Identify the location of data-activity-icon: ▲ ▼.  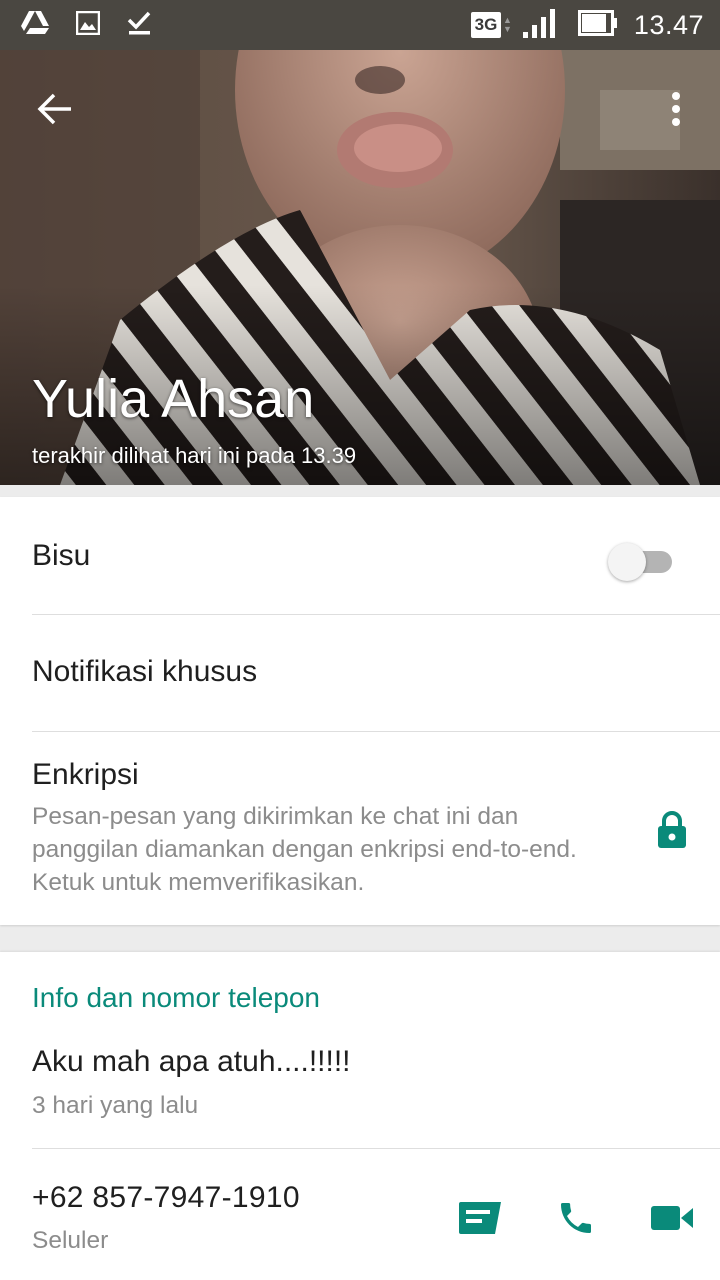
(507, 24).